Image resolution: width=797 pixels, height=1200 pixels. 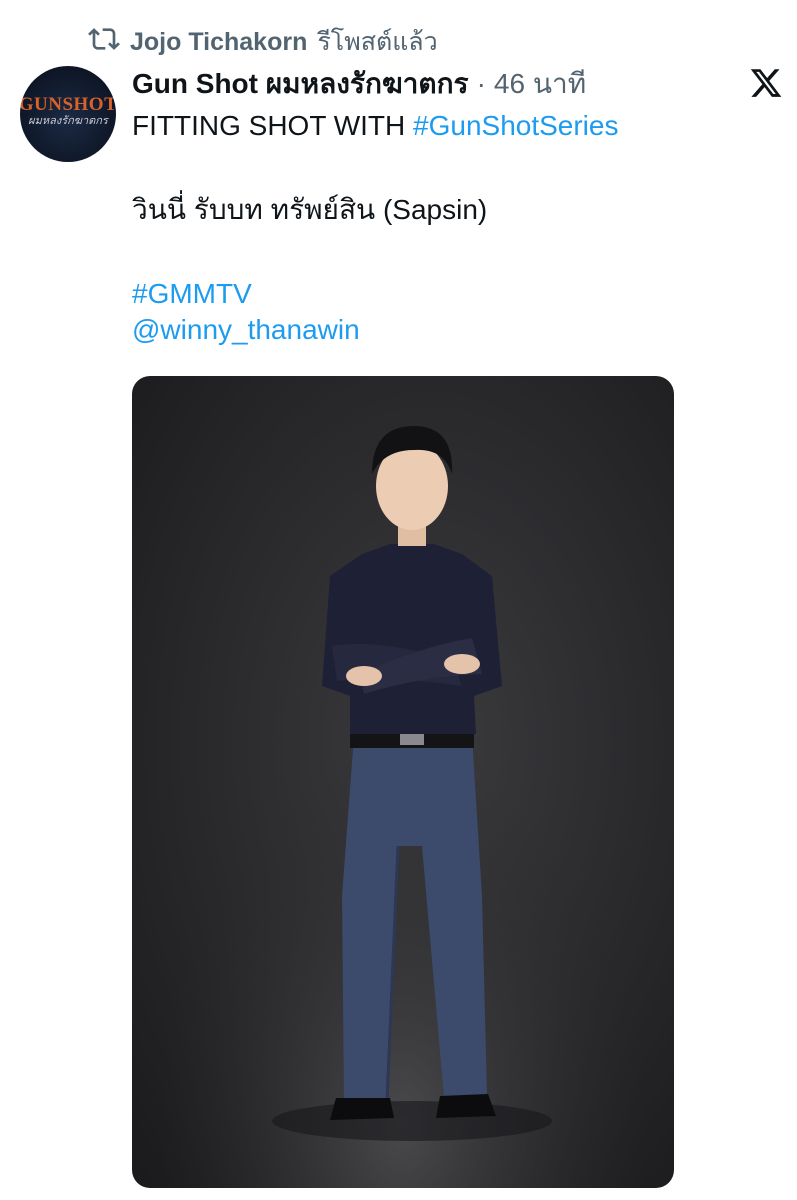 I want to click on avatar-logo-main: GUNSHOT, so click(x=68, y=104).